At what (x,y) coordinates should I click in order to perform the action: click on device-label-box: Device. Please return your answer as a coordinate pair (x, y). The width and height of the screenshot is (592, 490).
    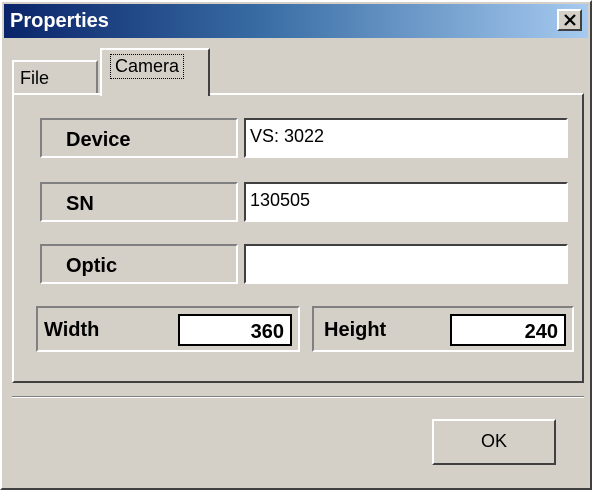
    Looking at the image, I should click on (139, 138).